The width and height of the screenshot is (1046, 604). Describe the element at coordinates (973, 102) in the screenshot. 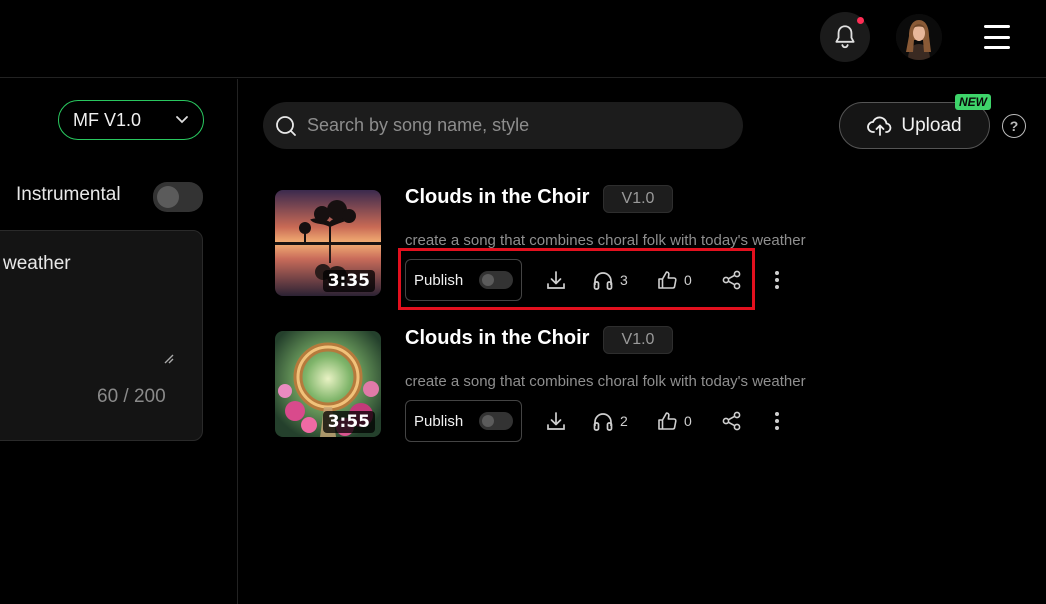

I see `new-badge: NEW` at that location.